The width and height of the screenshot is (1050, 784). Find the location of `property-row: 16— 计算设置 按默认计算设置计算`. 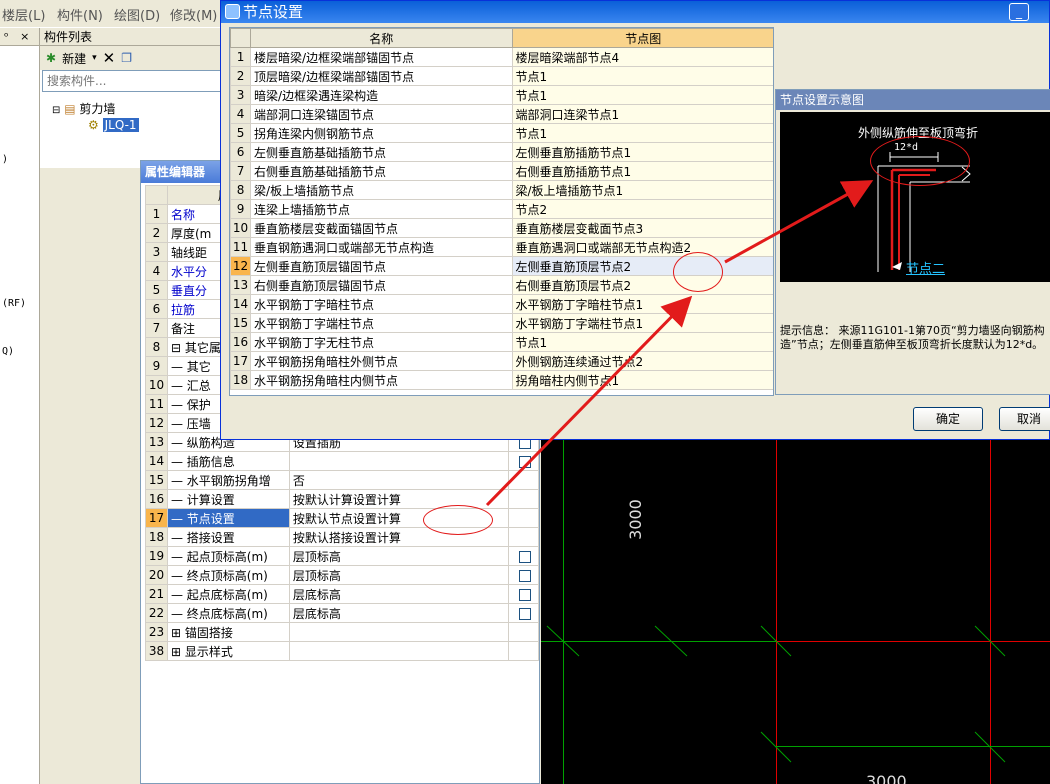

property-row: 16— 计算设置 按默认计算设置计算 is located at coordinates (342, 499).